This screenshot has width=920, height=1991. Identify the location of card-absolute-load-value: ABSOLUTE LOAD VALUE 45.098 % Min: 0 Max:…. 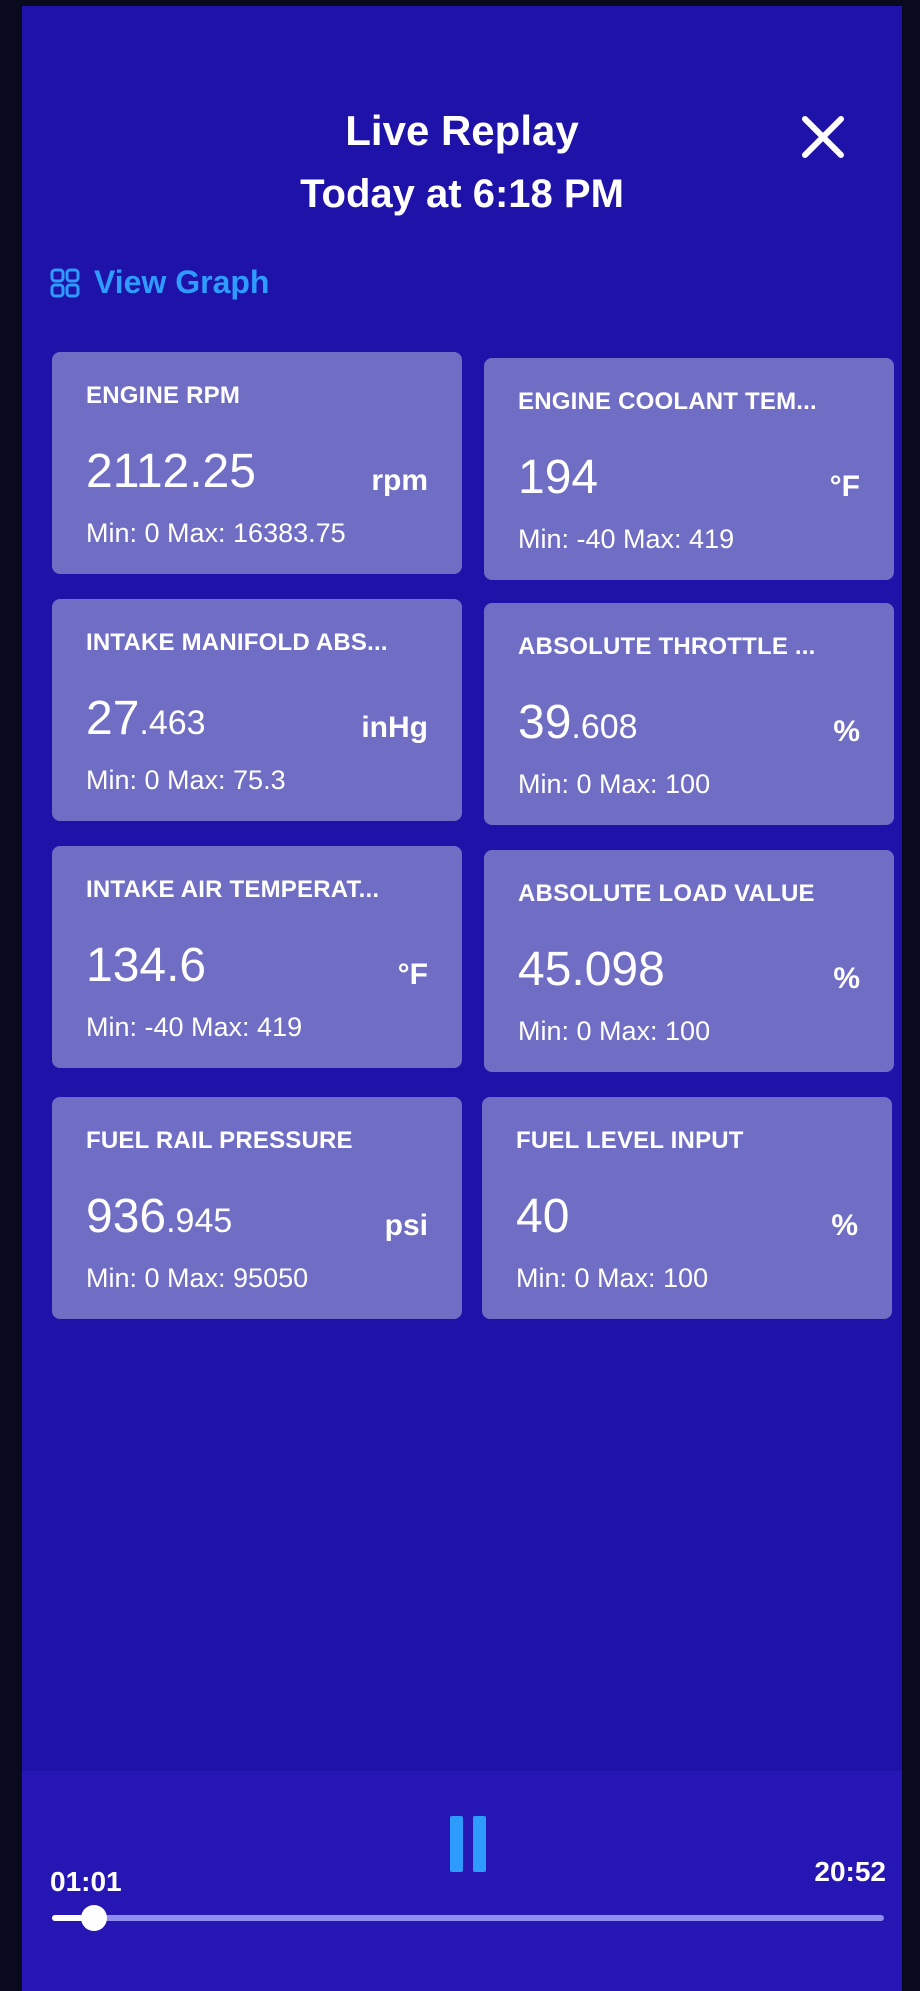
(689, 961).